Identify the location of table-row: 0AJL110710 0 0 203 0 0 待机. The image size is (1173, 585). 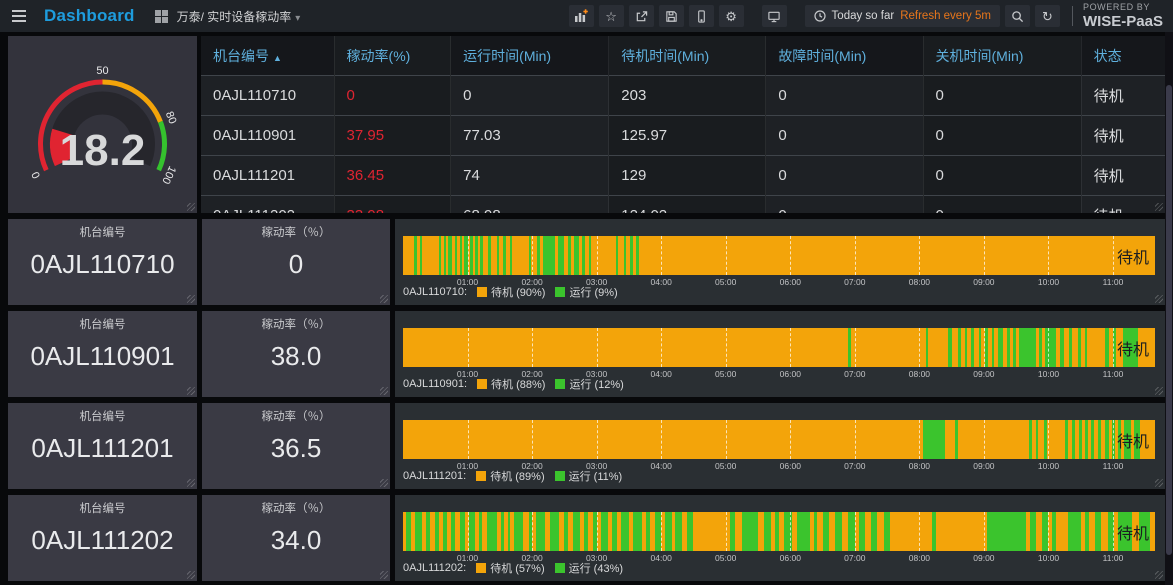
(683, 95).